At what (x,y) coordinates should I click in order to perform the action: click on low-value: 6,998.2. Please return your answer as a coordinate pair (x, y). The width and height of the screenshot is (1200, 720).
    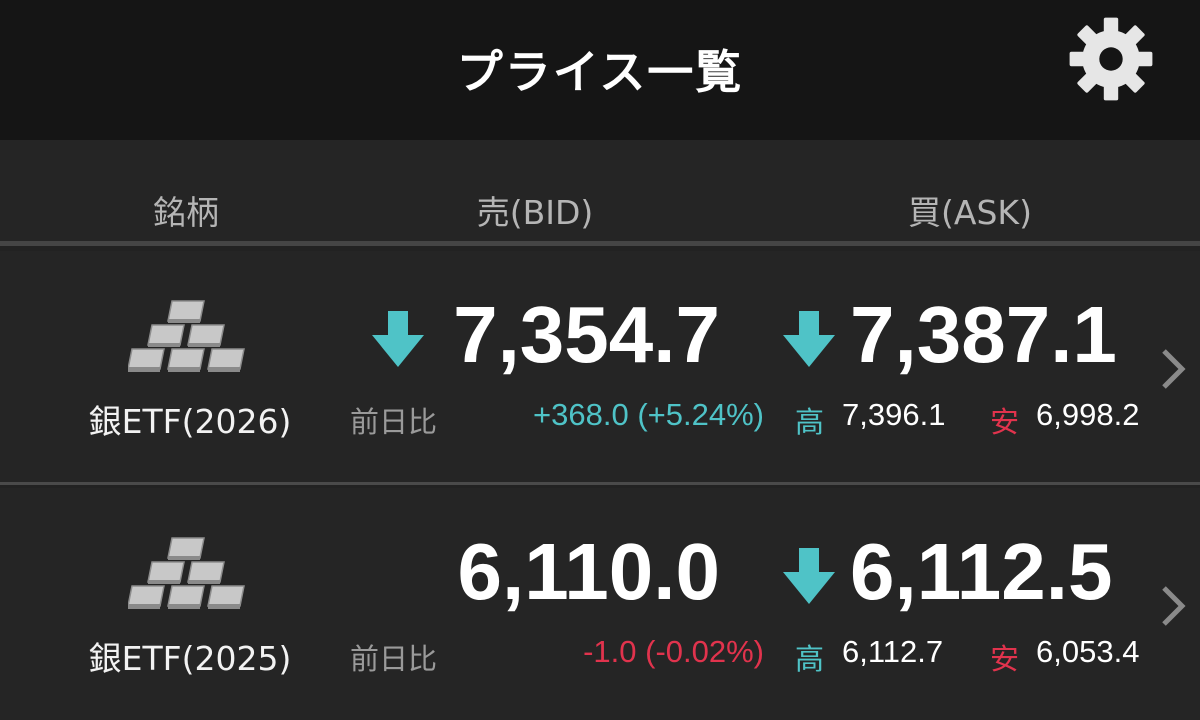
    Looking at the image, I should click on (1088, 414).